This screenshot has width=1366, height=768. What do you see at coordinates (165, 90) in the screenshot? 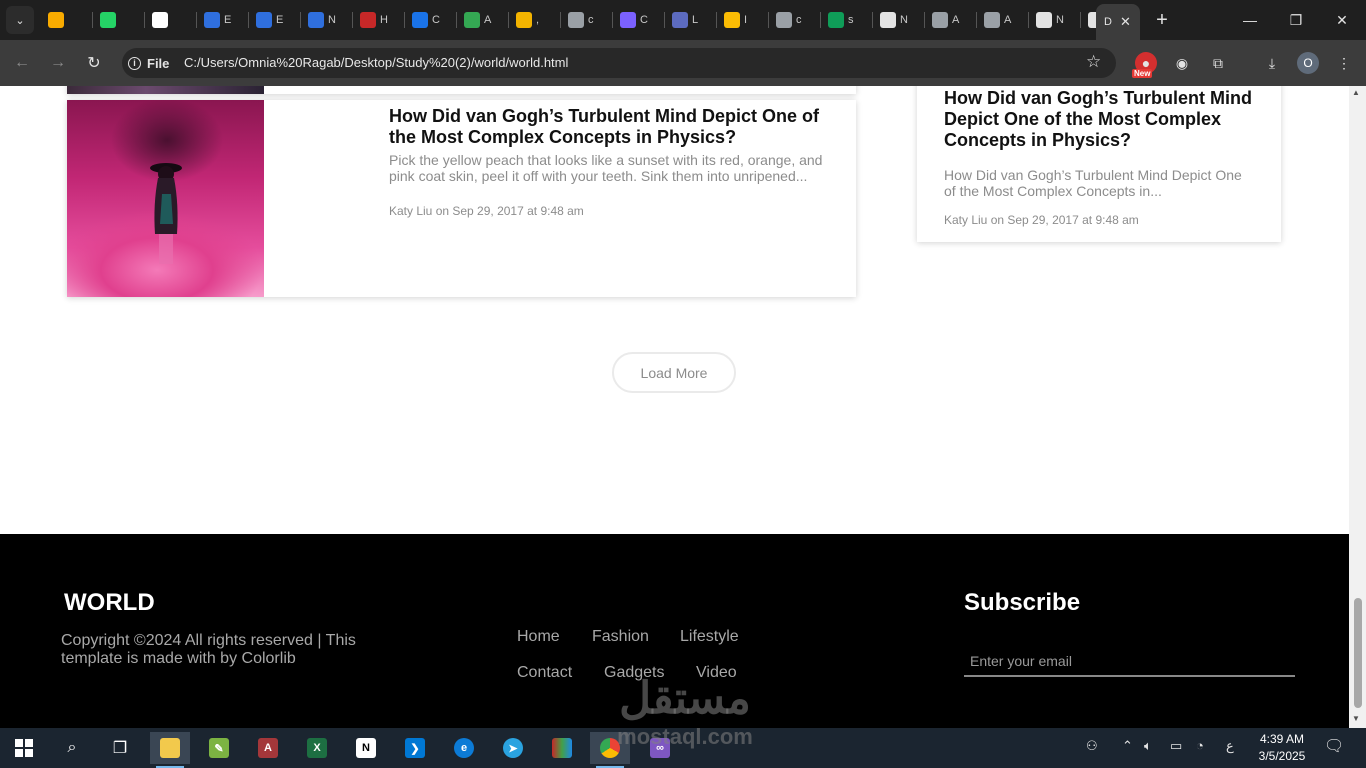
I see `previous-article-thumbnail` at bounding box center [165, 90].